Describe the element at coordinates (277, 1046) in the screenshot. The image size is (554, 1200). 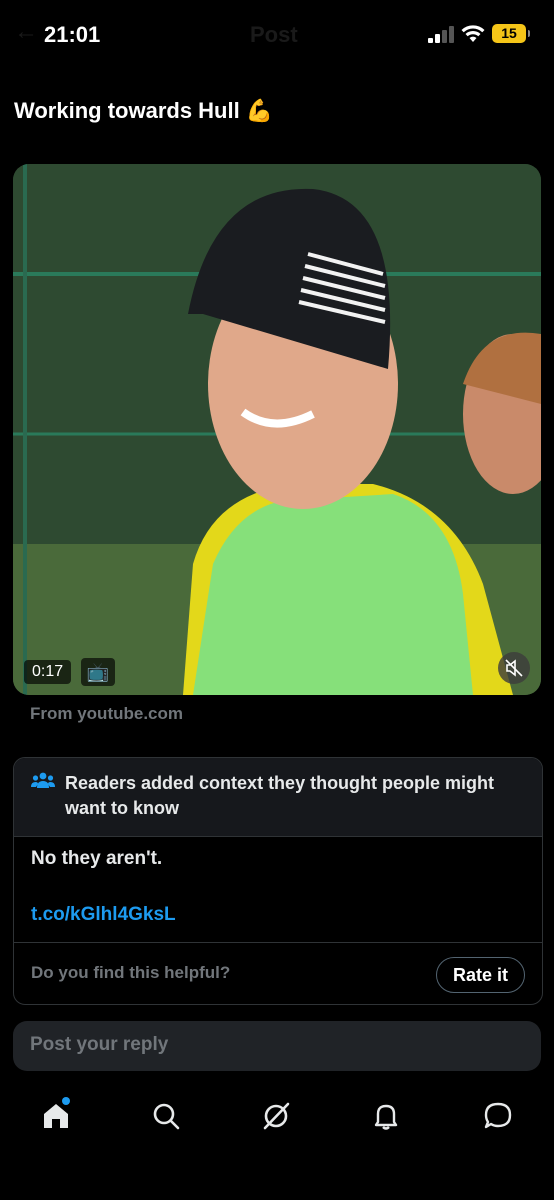
I see `reply-input: Post your reply` at that location.